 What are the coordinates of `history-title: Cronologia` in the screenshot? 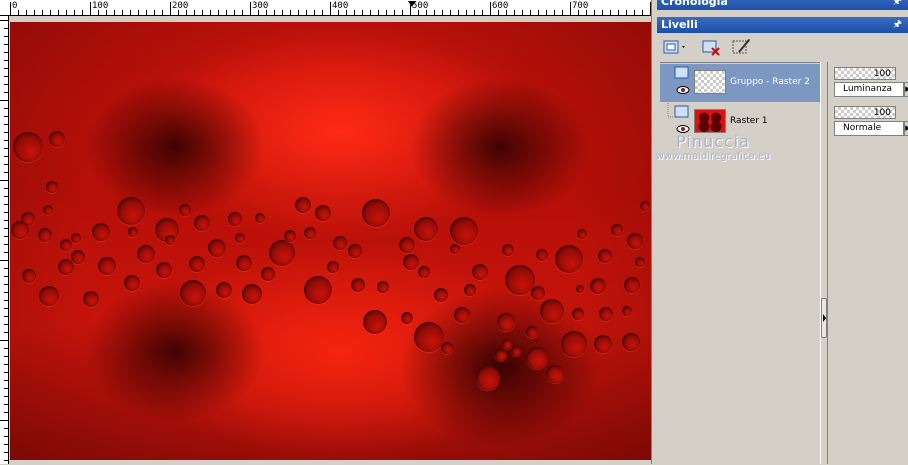 It's located at (694, 4).